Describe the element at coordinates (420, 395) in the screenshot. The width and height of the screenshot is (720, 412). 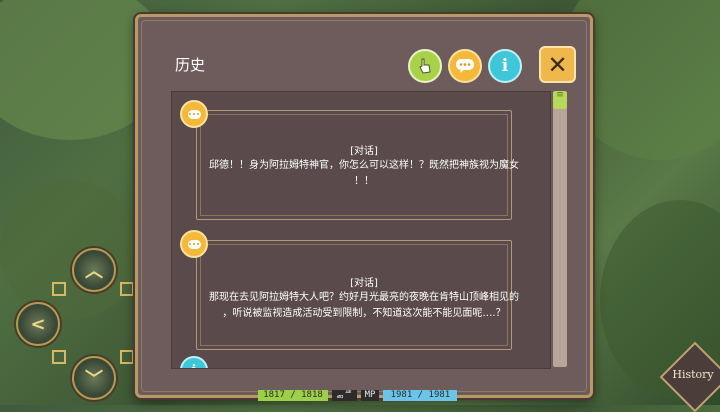
I see `mp-value: 1981 / 1981` at that location.